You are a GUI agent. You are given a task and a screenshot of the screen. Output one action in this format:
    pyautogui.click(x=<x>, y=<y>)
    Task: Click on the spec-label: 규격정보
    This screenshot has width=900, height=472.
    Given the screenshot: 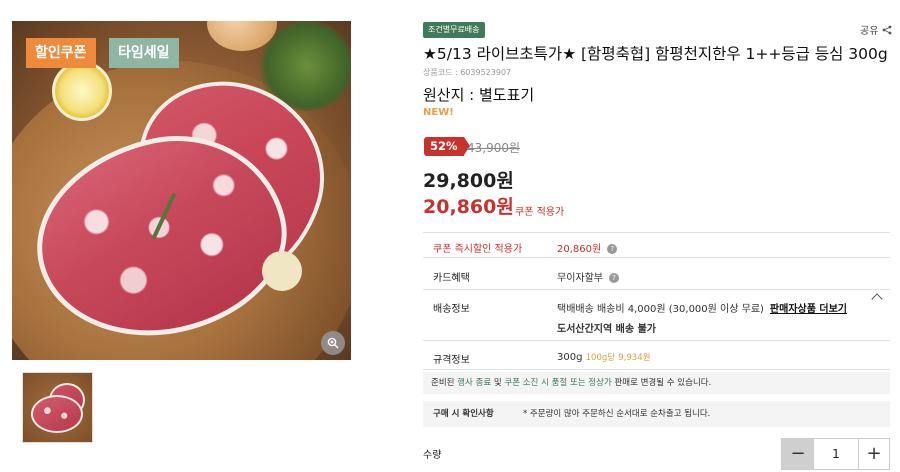 What is the action you would take?
    pyautogui.click(x=451, y=360)
    